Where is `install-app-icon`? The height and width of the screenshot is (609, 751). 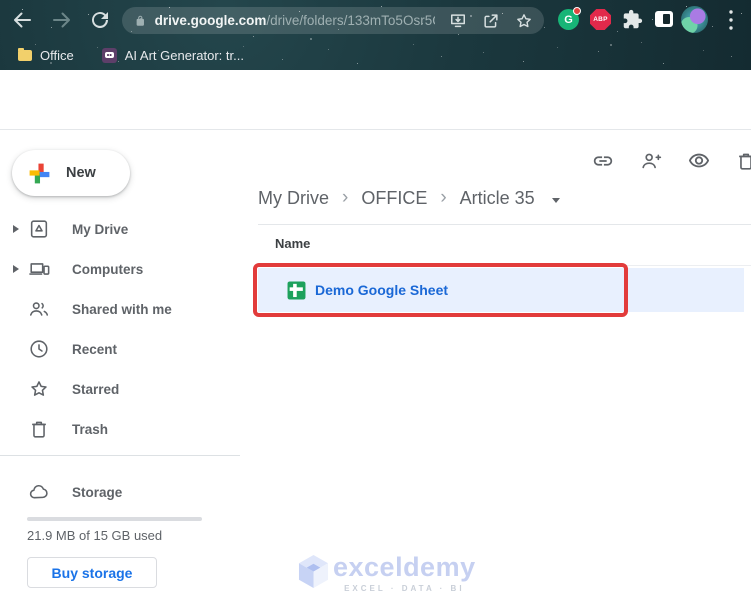
install-app-icon is located at coordinates (458, 21).